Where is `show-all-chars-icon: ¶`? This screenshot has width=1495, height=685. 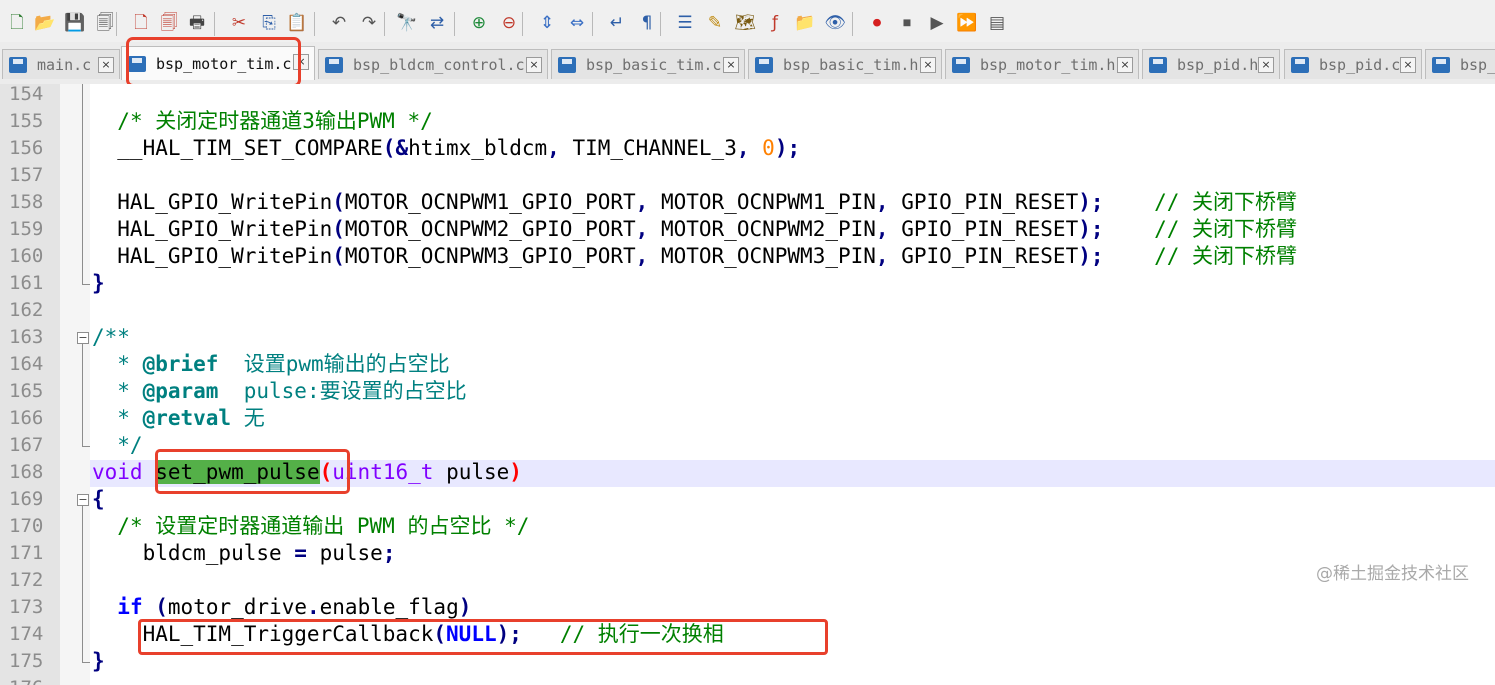 show-all-chars-icon: ¶ is located at coordinates (647, 23).